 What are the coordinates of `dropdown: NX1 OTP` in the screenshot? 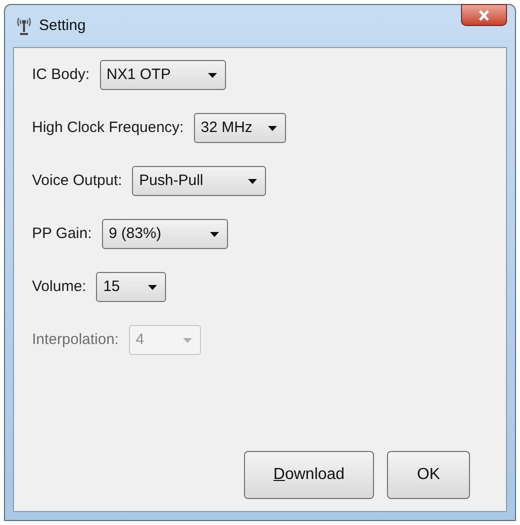 It's located at (163, 75).